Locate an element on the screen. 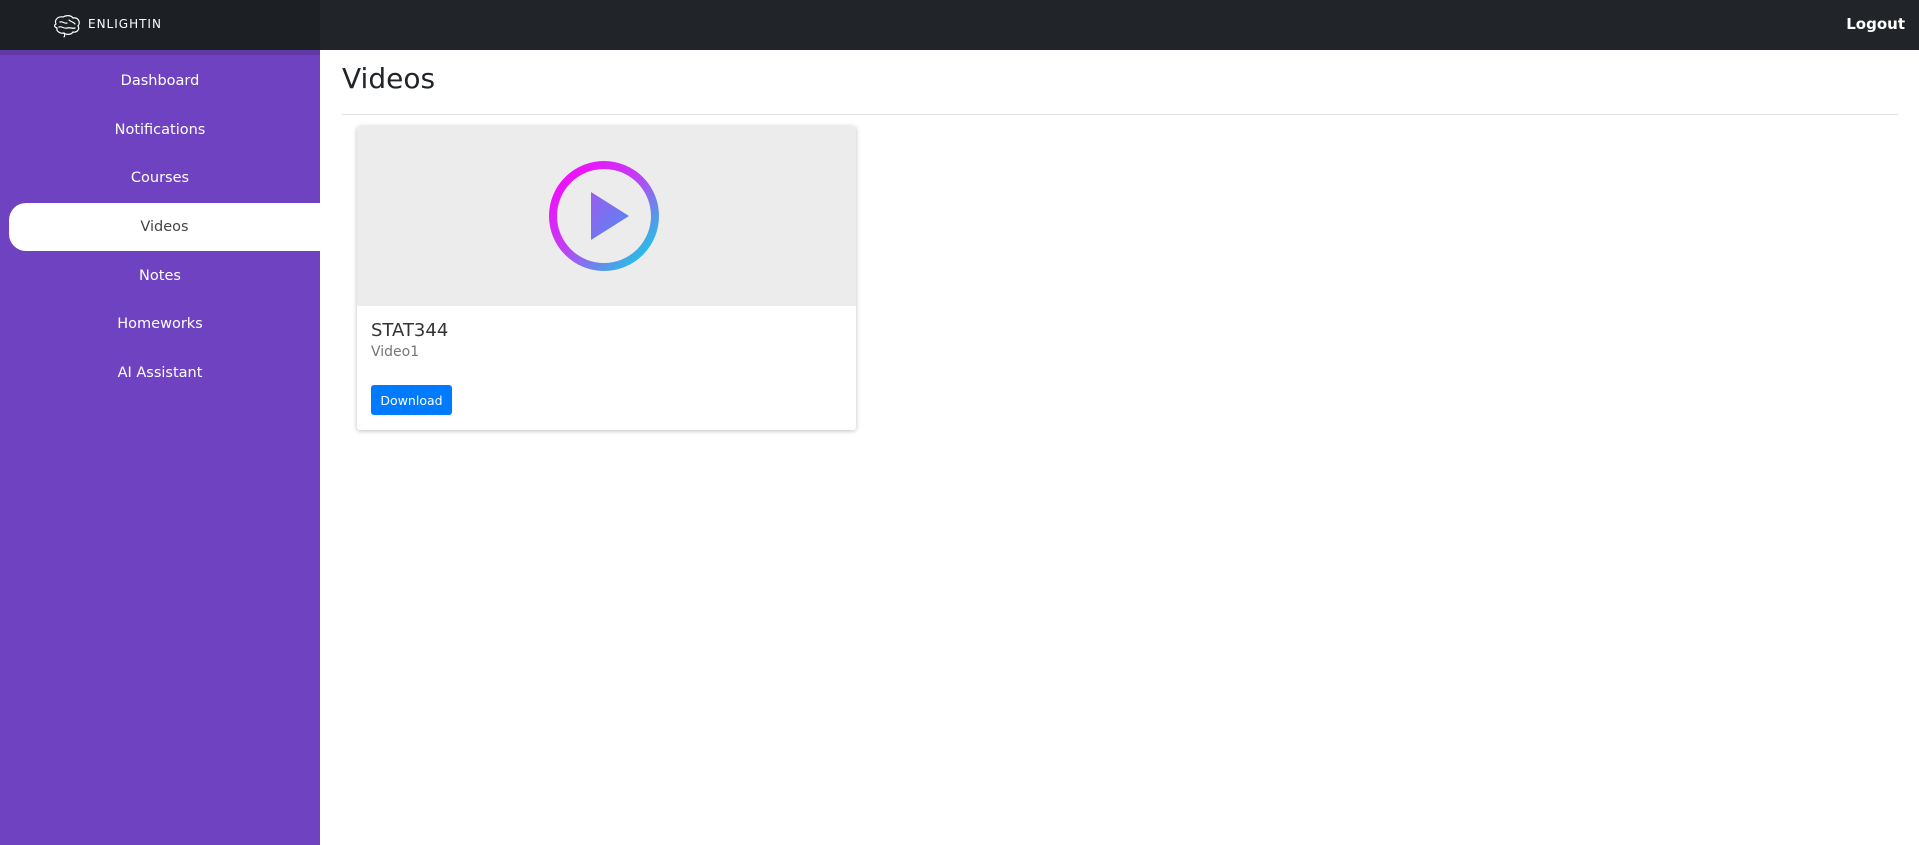  logout-link: Logout is located at coordinates (1875, 24).